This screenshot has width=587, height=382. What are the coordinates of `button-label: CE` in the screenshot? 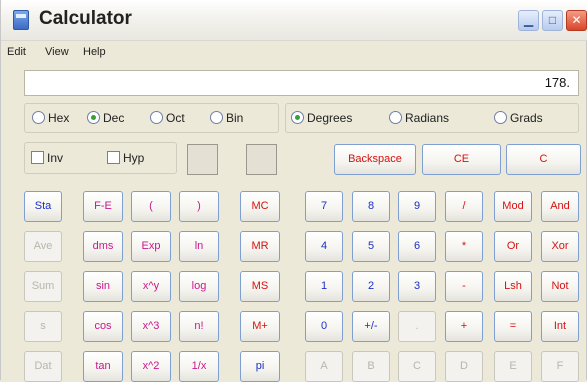 It's located at (461, 159).